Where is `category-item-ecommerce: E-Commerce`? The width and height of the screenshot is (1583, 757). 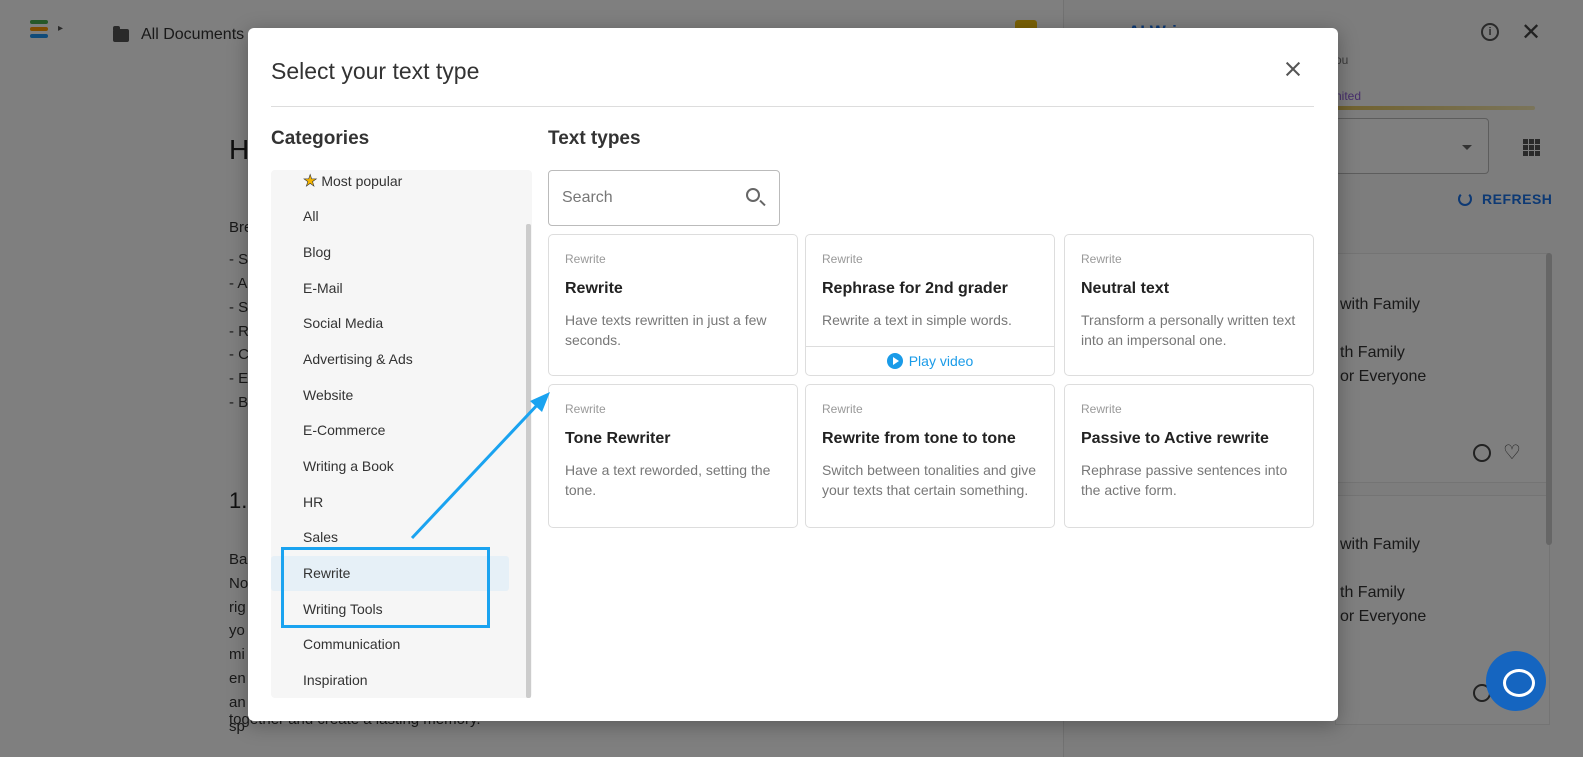 category-item-ecommerce: E-Commerce is located at coordinates (390, 430).